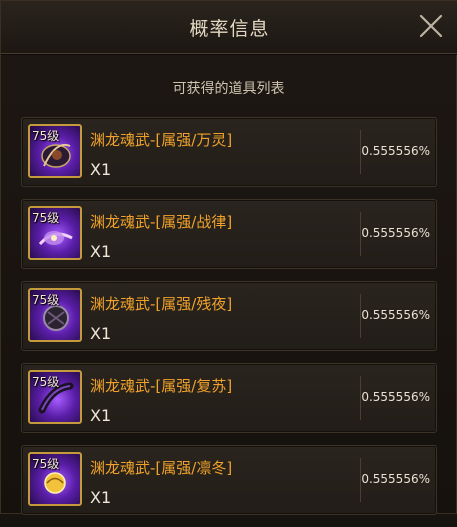  Describe the element at coordinates (161, 222) in the screenshot. I see `item-name: 渊龙魂武-[属强/战律]` at that location.